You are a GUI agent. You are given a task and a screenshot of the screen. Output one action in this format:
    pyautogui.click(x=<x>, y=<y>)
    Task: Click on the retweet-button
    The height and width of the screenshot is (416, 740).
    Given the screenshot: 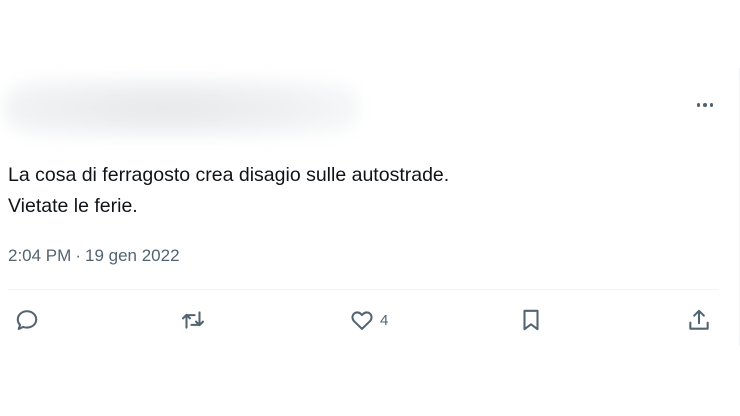 What is the action you would take?
    pyautogui.click(x=193, y=320)
    